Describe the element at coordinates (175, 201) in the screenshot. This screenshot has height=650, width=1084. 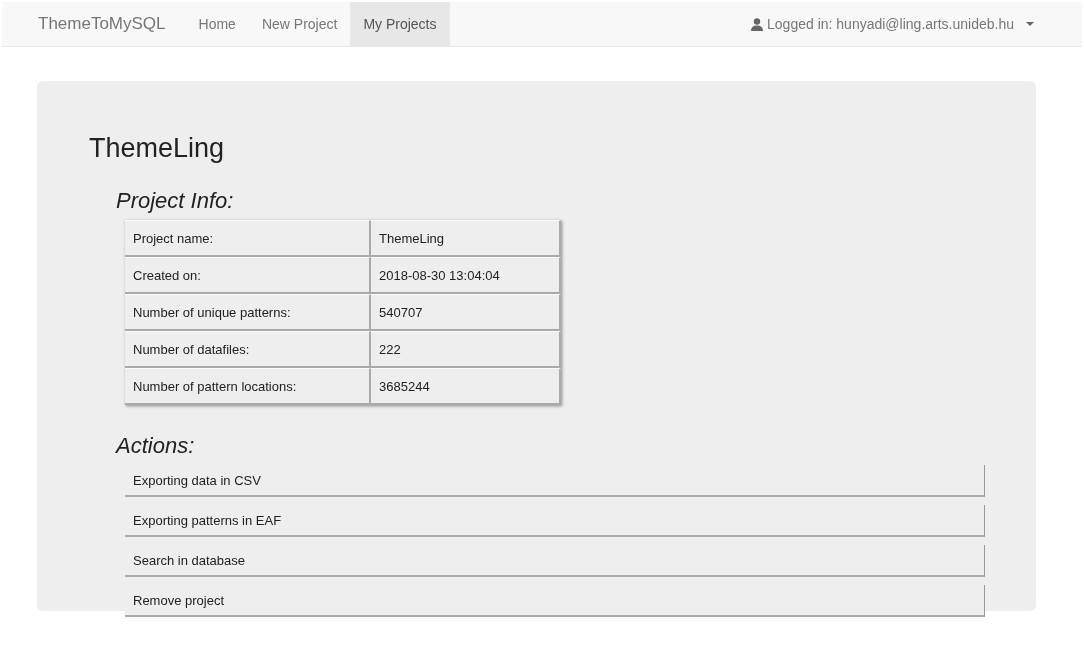
I see `section-heading: Project Info:` at that location.